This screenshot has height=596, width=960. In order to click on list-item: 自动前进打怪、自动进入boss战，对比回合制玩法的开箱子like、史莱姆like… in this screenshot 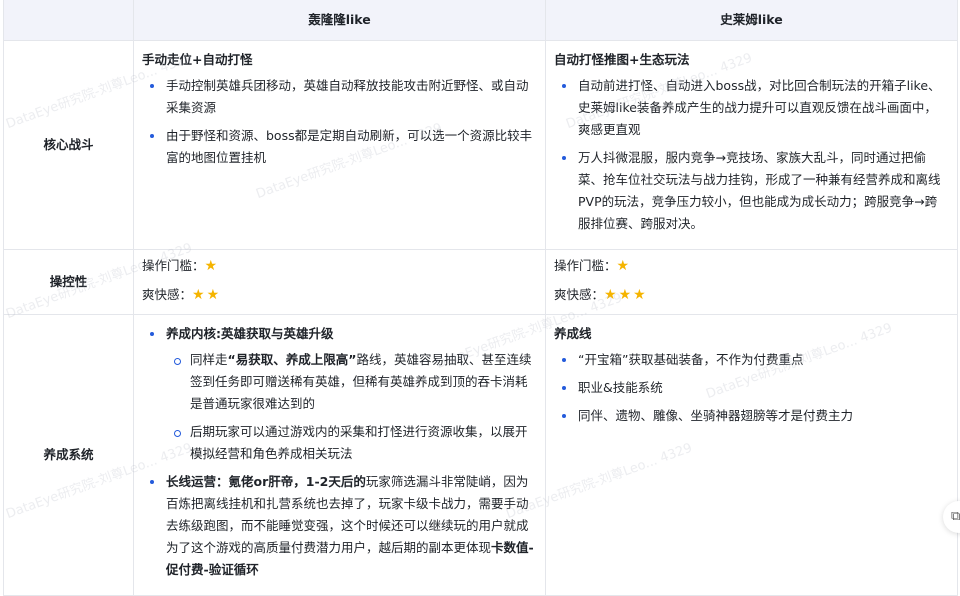, I will do `click(751, 108)`.